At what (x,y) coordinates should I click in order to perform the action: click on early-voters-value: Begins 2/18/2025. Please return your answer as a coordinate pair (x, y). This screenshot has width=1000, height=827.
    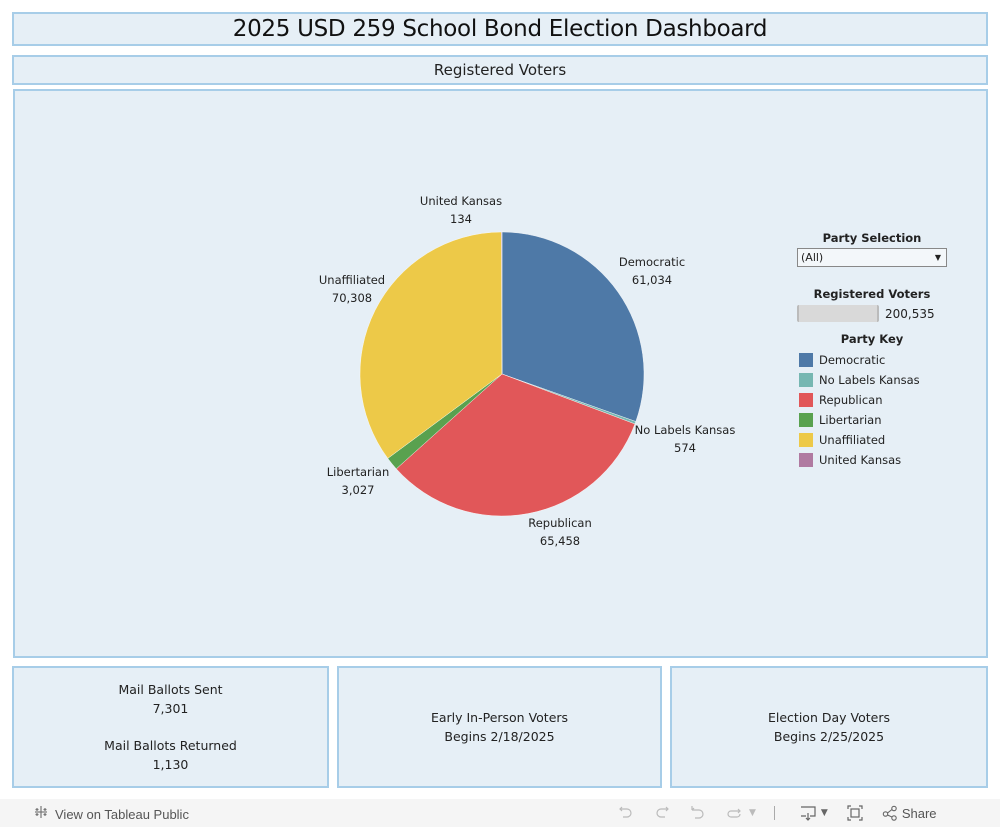
    Looking at the image, I should click on (499, 736).